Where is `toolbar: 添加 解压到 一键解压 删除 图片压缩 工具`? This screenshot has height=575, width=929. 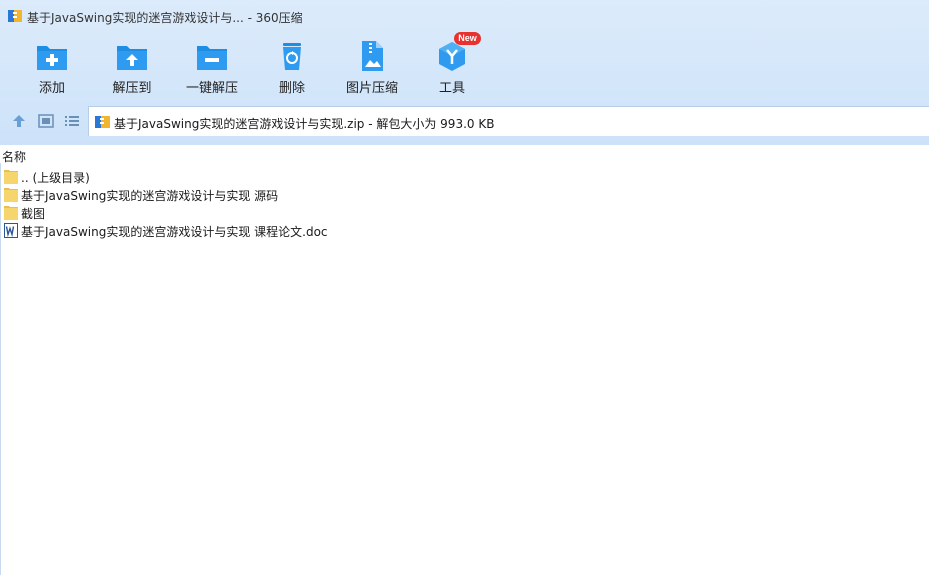 toolbar: 添加 解压到 一键解压 删除 图片压缩 工具 is located at coordinates (464, 67).